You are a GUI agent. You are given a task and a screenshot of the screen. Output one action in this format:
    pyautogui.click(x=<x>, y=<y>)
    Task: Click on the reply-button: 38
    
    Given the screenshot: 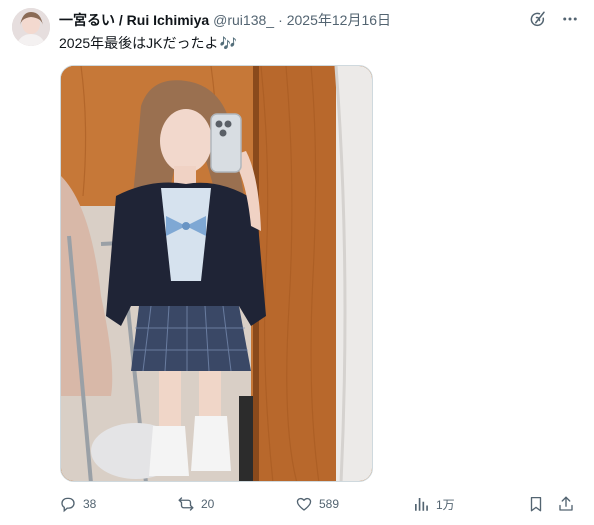 What is the action you would take?
    pyautogui.click(x=77, y=504)
    